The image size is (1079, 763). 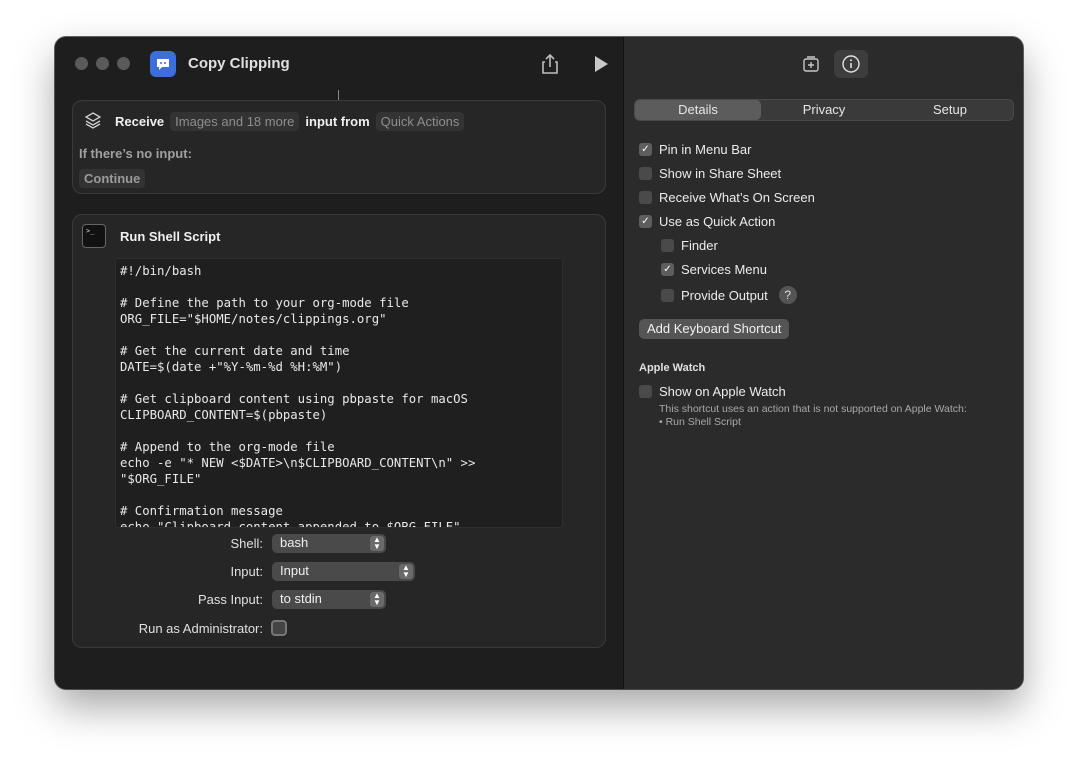 I want to click on option-use-as-quick-action: ✓ Use as Quick Action, so click(x=707, y=221).